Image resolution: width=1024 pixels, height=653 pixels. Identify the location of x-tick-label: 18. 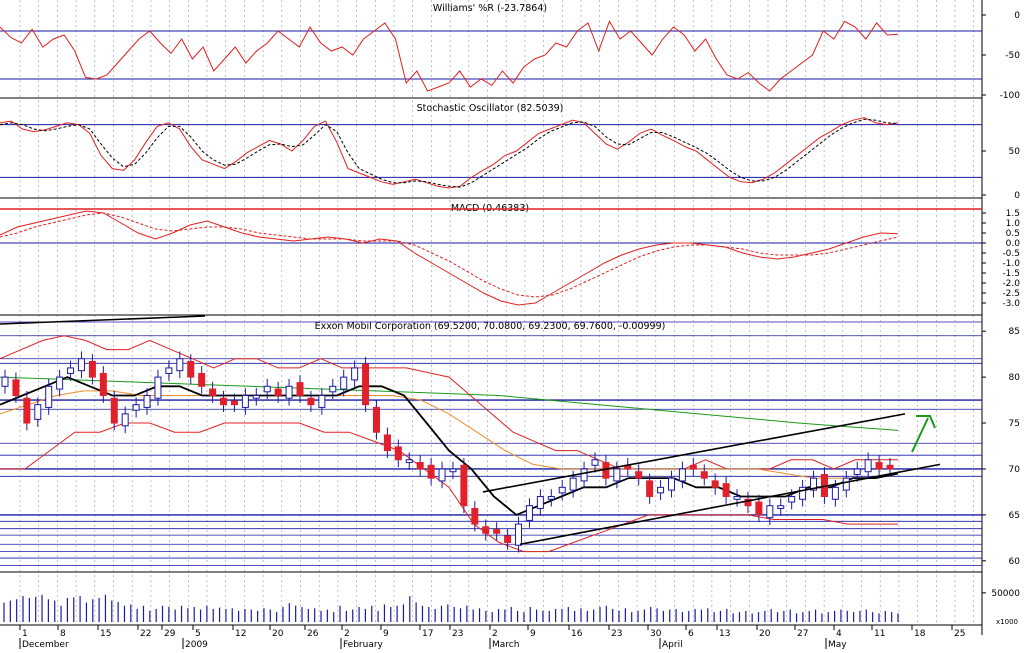
(920, 634).